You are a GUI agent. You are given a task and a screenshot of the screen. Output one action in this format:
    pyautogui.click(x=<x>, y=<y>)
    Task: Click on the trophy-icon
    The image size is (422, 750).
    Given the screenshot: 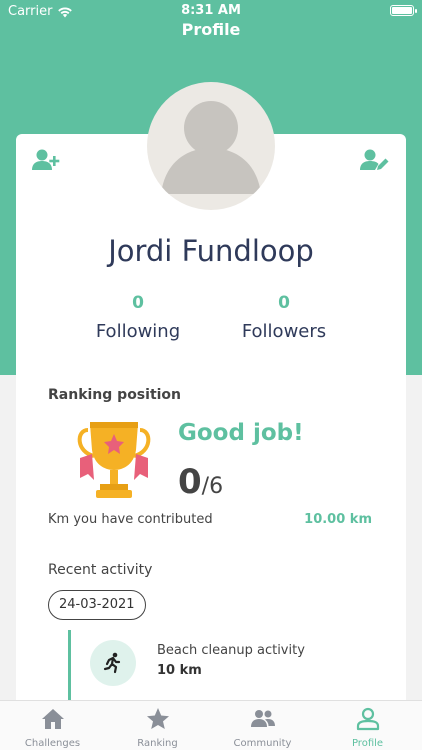 What is the action you would take?
    pyautogui.click(x=114, y=462)
    